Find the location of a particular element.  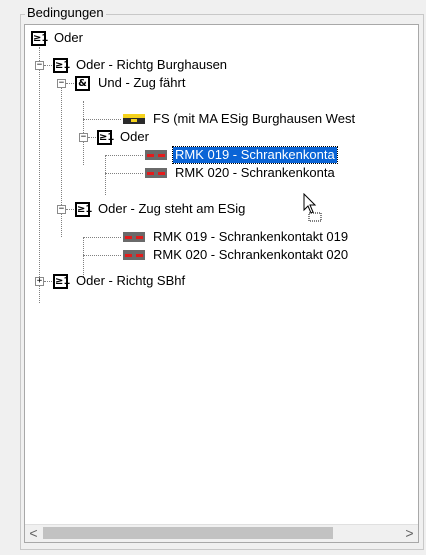

tree-node-oder-richtg-sbhf: ≥1 Oder - Richtg SBhf is located at coordinates (120, 281).